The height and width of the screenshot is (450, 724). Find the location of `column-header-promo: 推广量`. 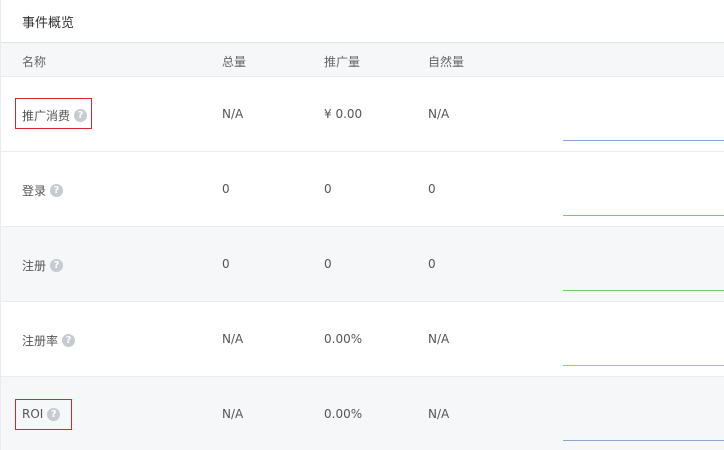

column-header-promo: 推广量 is located at coordinates (342, 62).